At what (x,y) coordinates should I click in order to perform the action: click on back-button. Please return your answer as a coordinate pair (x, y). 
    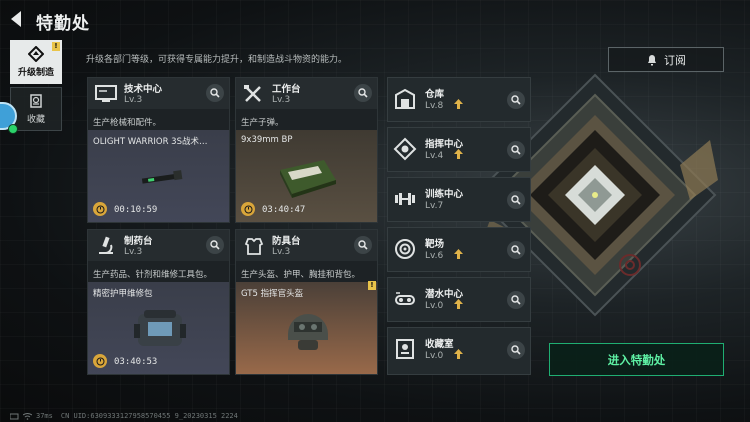
    Looking at the image, I should click on (17, 19).